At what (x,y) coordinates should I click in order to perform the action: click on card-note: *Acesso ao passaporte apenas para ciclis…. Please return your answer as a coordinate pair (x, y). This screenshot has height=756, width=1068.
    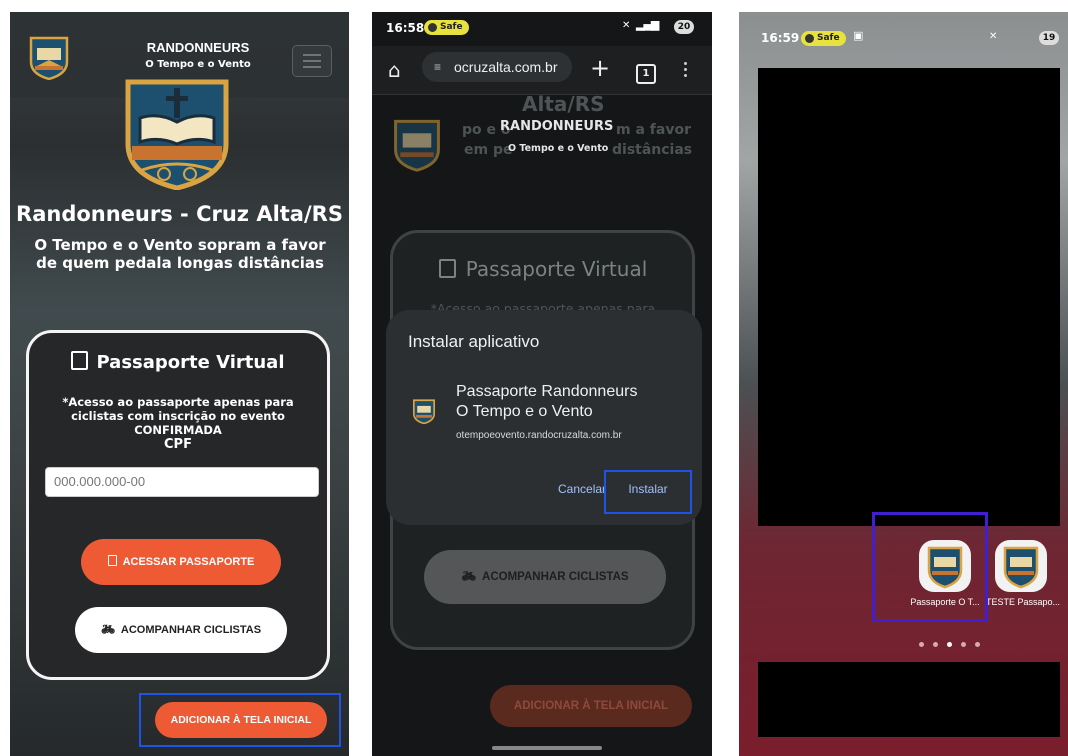
    Looking at the image, I should click on (178, 416).